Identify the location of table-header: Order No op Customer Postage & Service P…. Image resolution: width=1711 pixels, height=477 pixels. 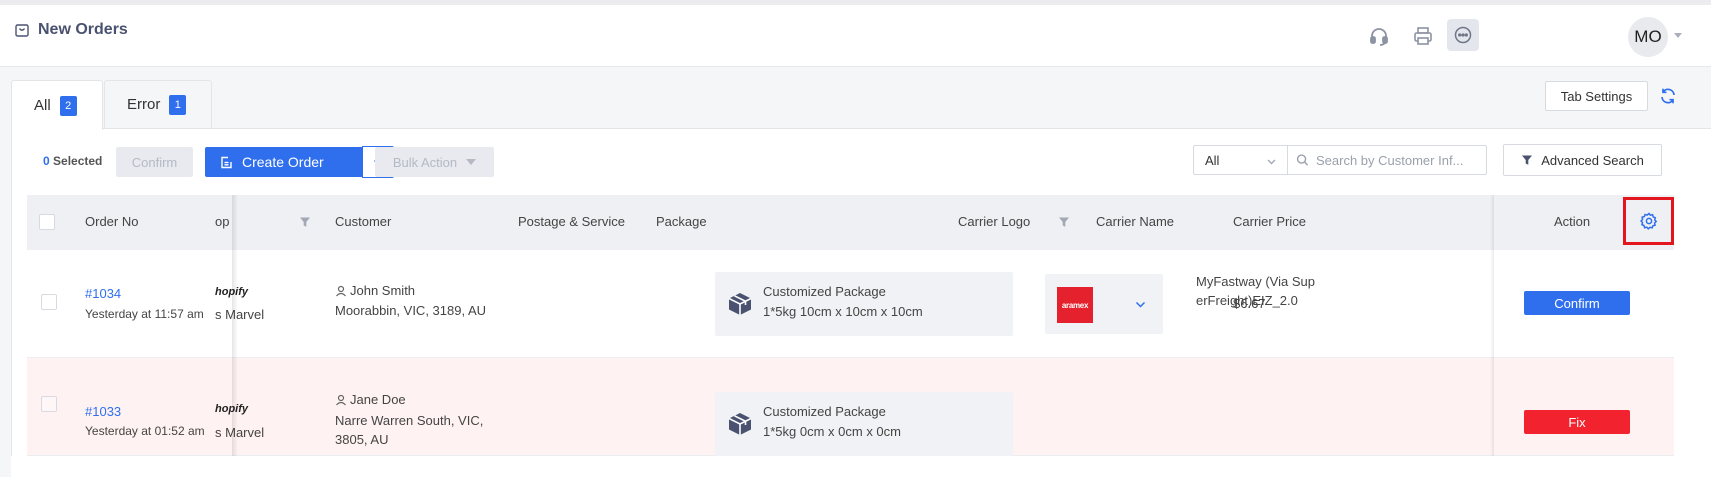
(850, 222).